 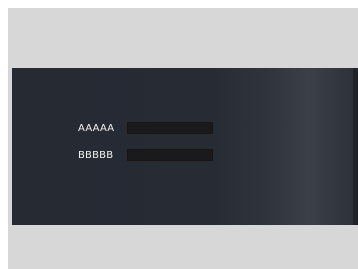 I want to click on field-label-a: AAAAA, so click(x=96, y=128).